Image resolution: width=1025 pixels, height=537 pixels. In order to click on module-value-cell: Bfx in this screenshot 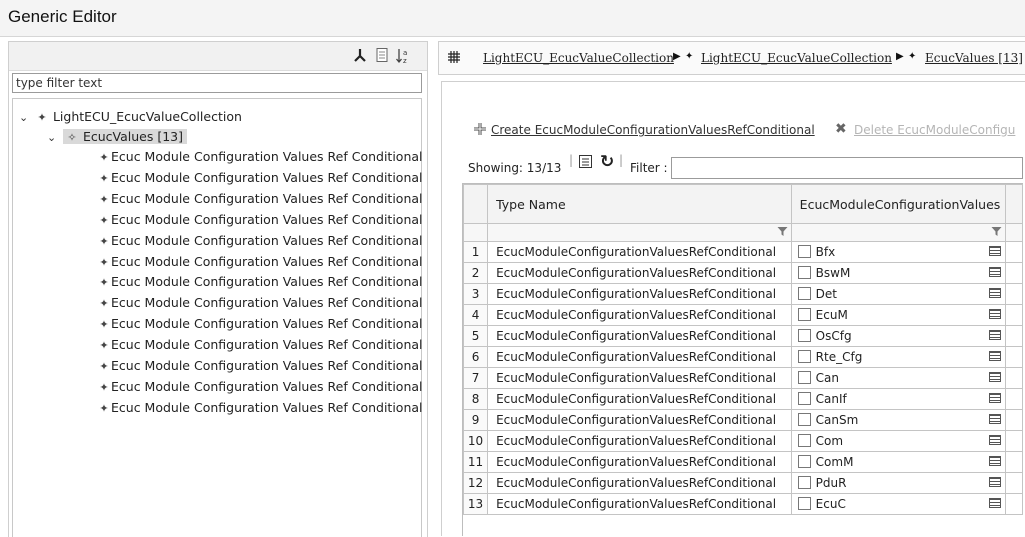, I will do `click(898, 252)`.